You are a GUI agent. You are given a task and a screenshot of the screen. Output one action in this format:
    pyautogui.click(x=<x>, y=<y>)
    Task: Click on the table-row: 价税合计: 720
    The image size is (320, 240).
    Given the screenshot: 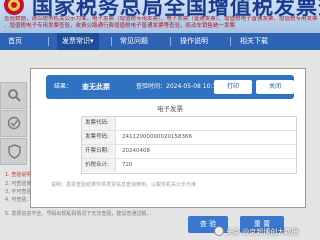 What is the action you would take?
    pyautogui.click(x=189, y=166)
    